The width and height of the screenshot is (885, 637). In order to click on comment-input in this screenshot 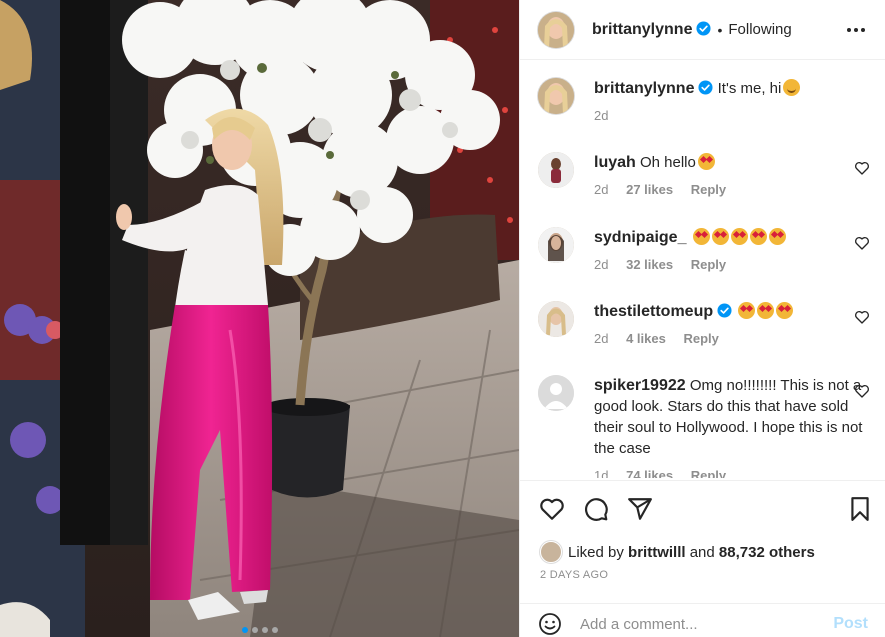, I will do `click(707, 624)`.